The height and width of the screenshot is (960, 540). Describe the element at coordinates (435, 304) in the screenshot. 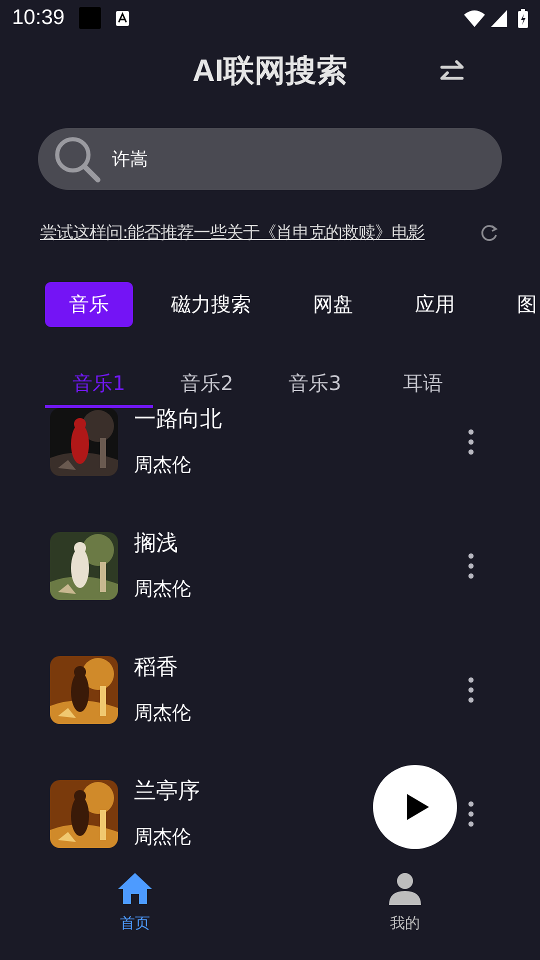

I see `category-tab: 应用` at that location.